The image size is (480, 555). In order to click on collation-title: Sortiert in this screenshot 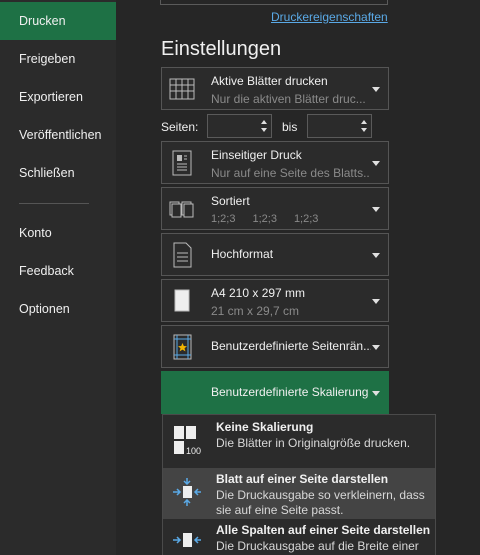, I will do `click(230, 201)`.